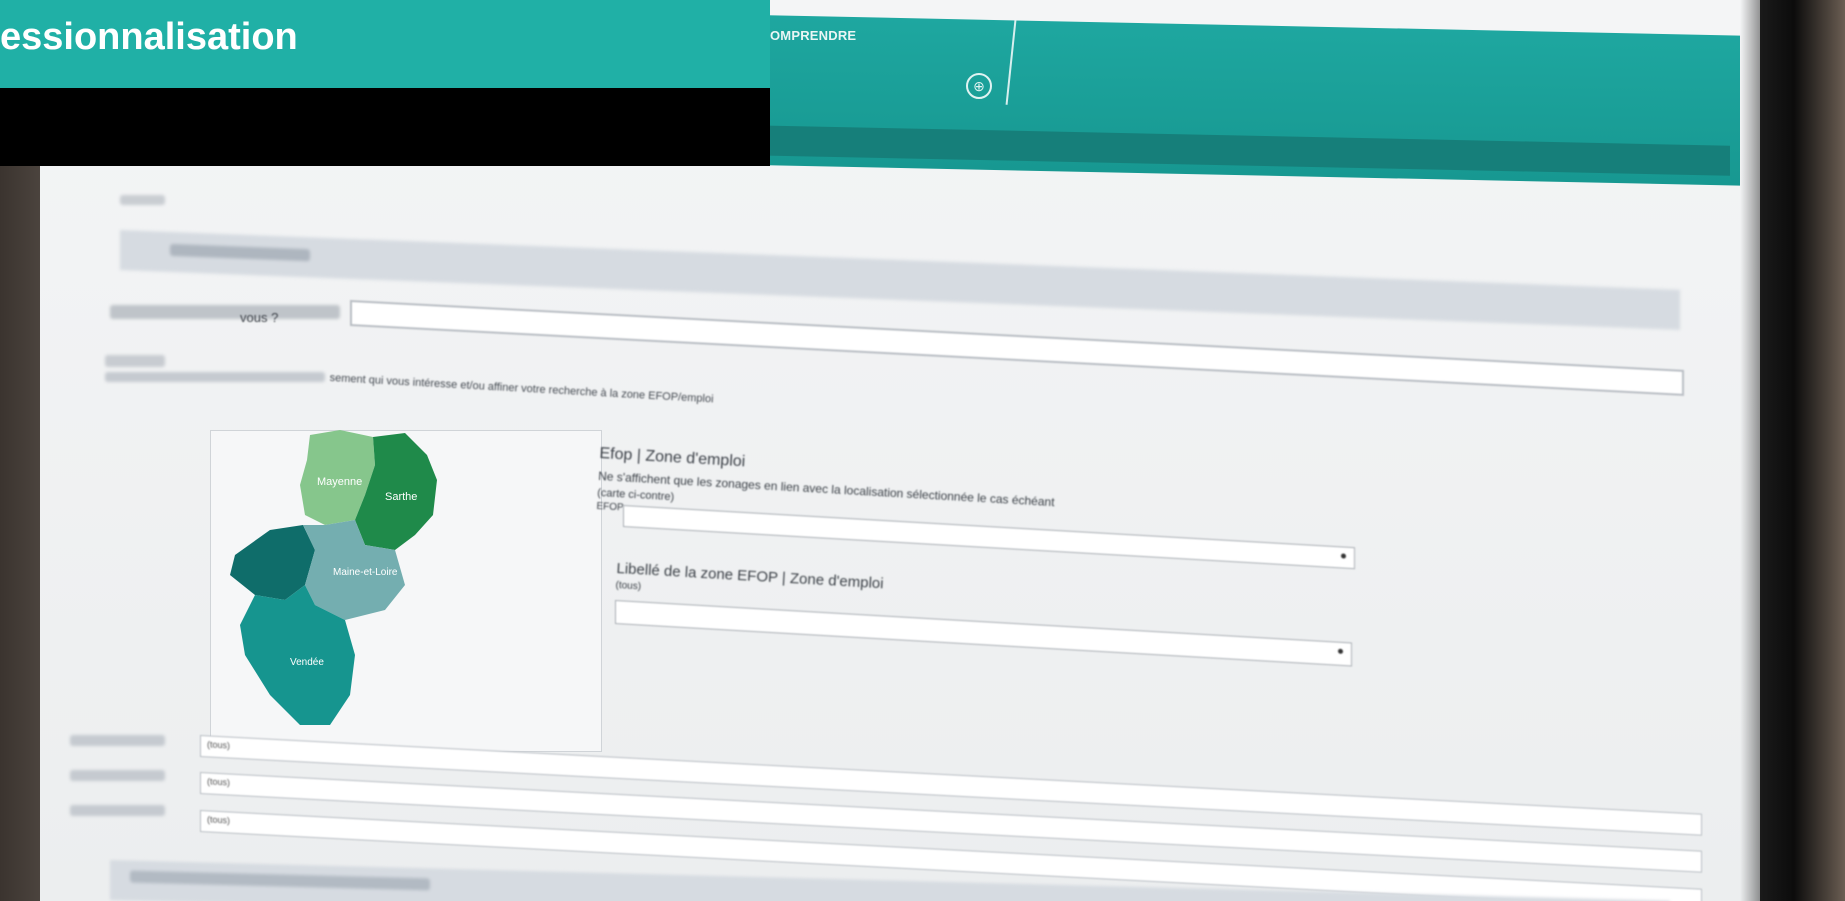 The width and height of the screenshot is (1845, 901). I want to click on map-label-mayenne: Mayenne, so click(339, 482).